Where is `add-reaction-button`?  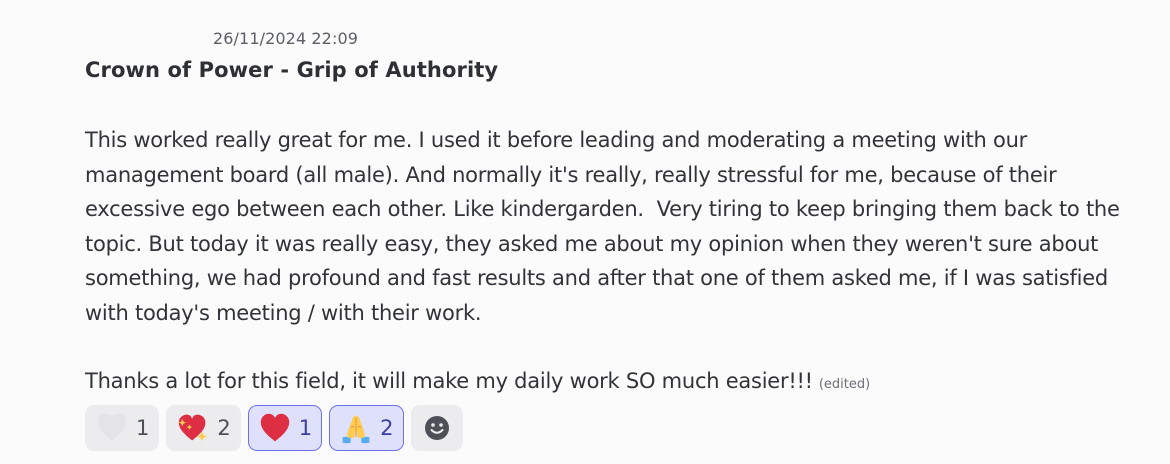
add-reaction-button is located at coordinates (436, 428).